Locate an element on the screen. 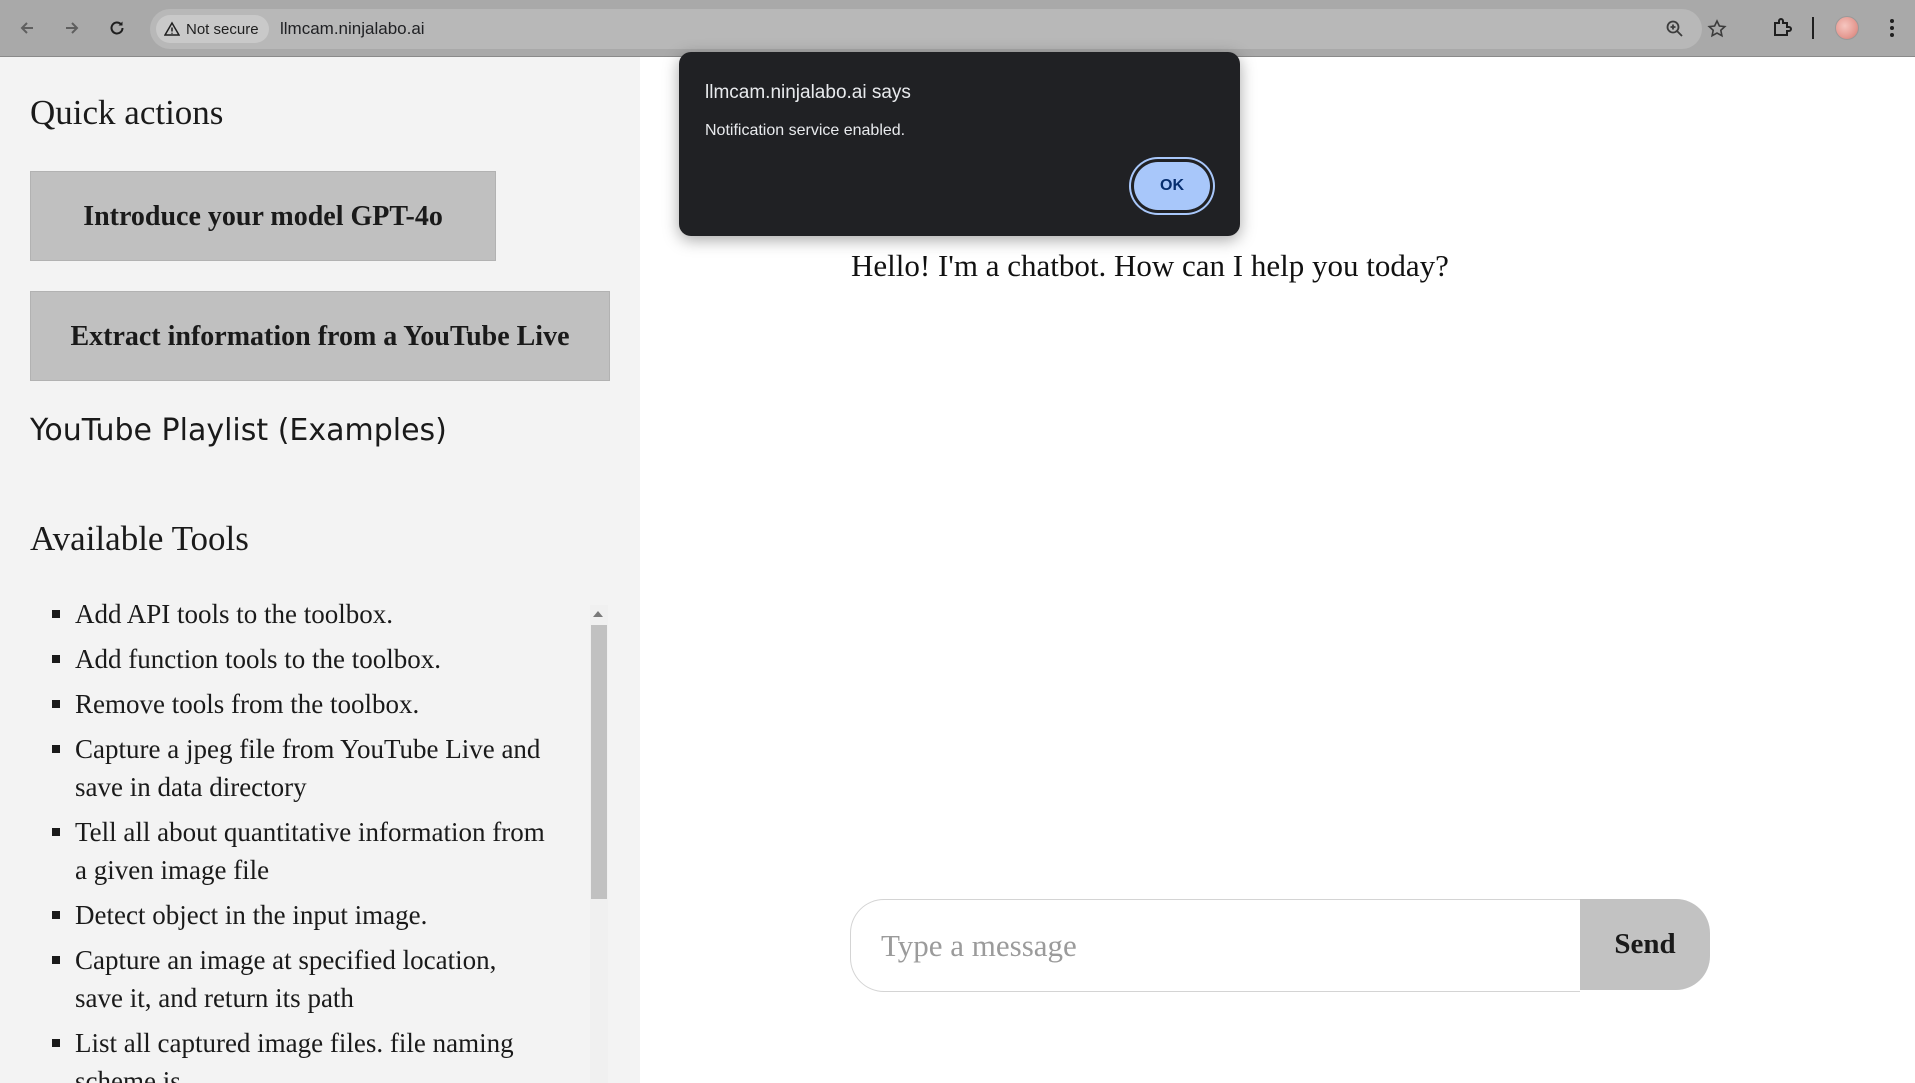 The image size is (1915, 1083). address-bar: Not secure llmcam.ninjalabo.ai is located at coordinates (938, 29).